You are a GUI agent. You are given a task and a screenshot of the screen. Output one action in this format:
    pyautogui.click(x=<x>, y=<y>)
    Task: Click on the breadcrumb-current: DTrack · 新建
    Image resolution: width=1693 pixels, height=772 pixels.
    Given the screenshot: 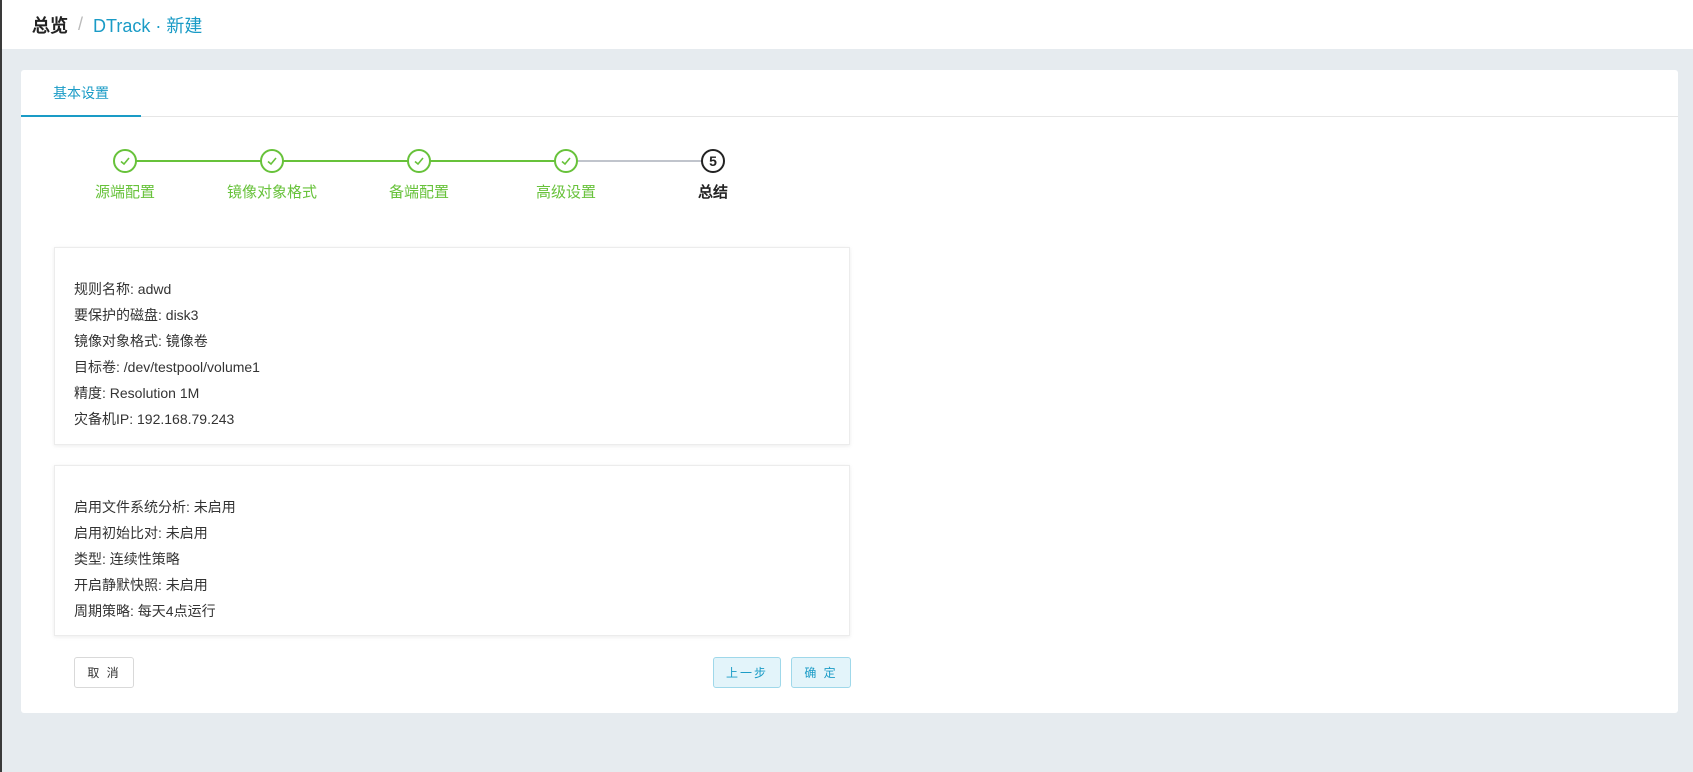 What is the action you would take?
    pyautogui.click(x=148, y=25)
    